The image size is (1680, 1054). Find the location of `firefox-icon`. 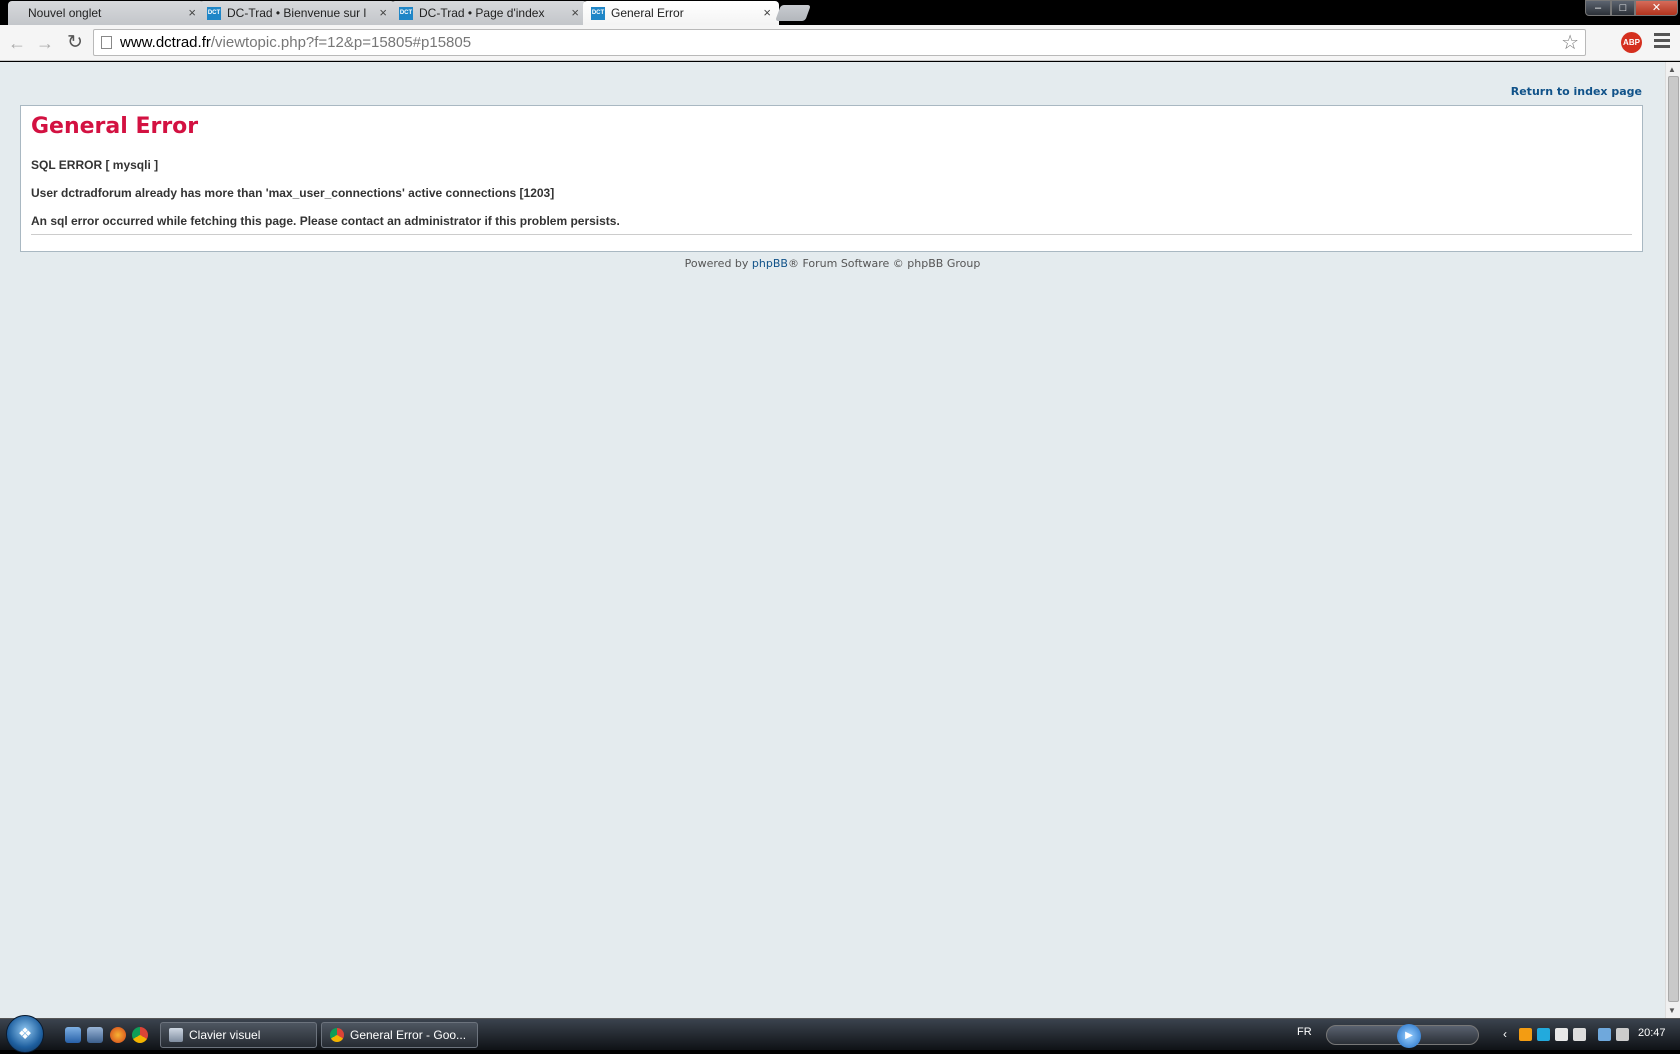

firefox-icon is located at coordinates (118, 1035).